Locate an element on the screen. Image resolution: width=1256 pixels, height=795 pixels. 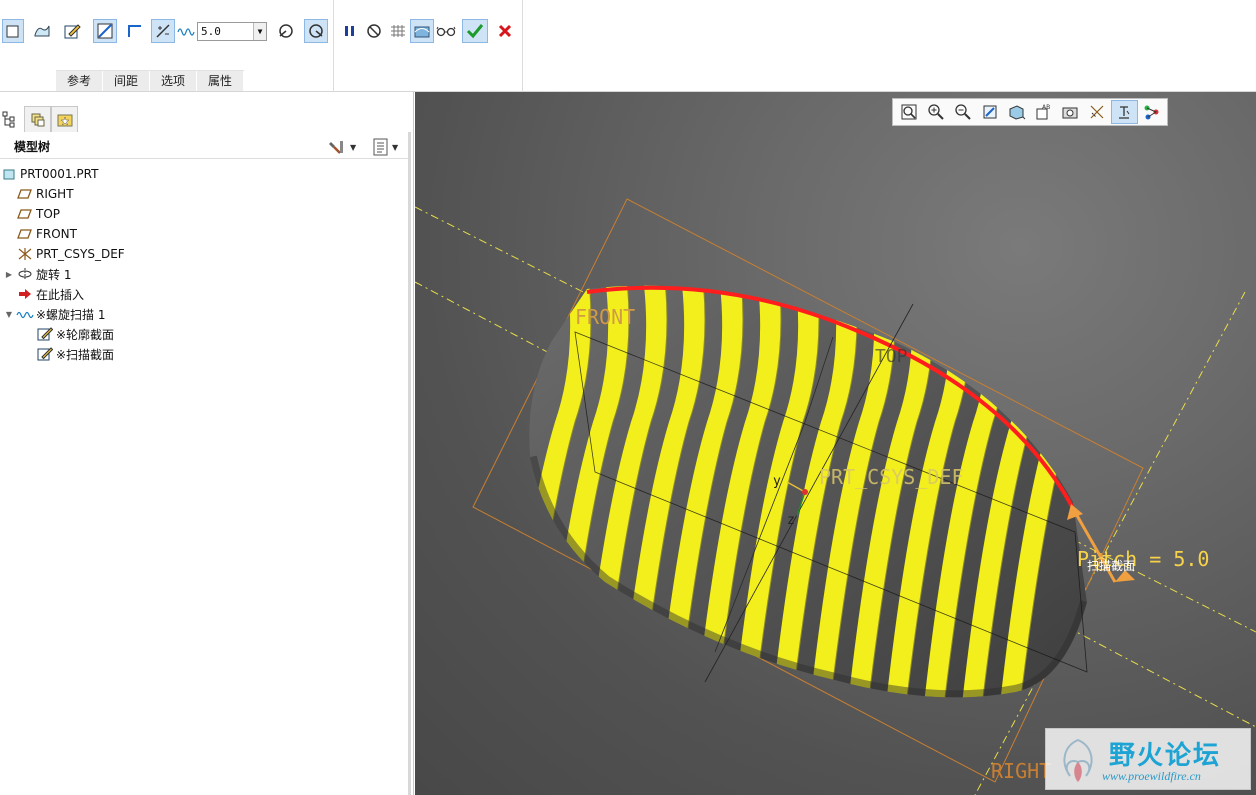
surface-icon is located at coordinates (42, 31).